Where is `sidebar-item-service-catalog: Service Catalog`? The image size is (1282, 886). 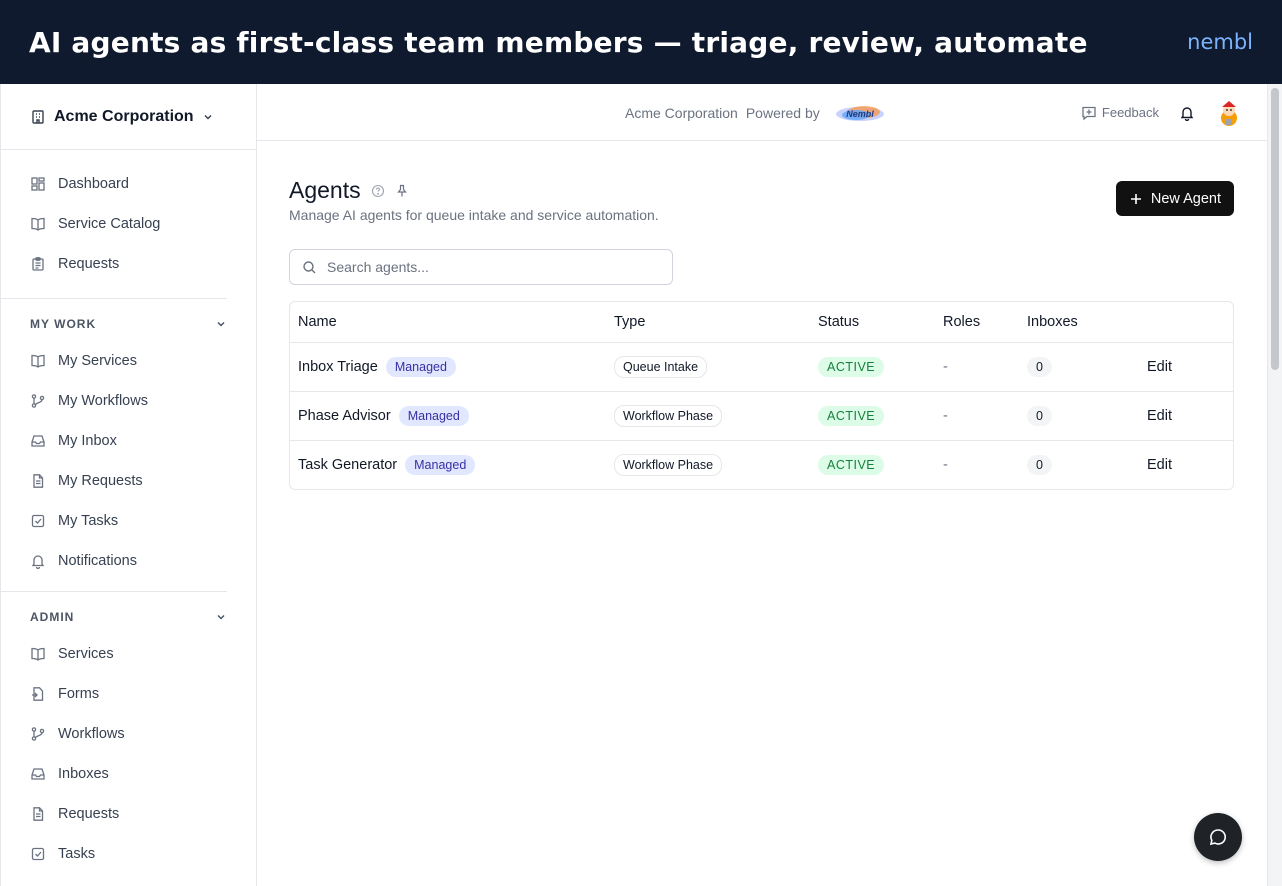
sidebar-item-service-catalog: Service Catalog is located at coordinates (128, 224).